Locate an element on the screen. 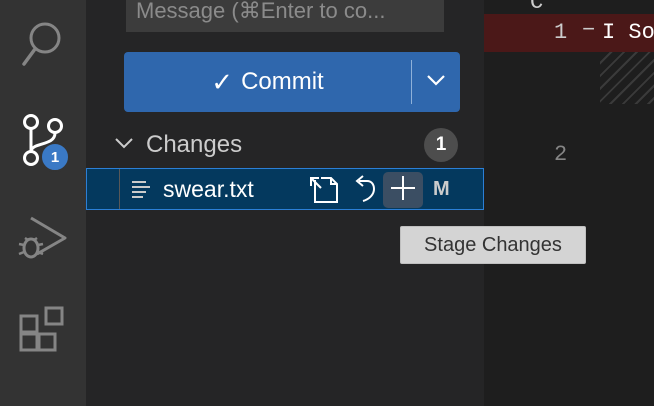  line-number: 2 is located at coordinates (561, 154).